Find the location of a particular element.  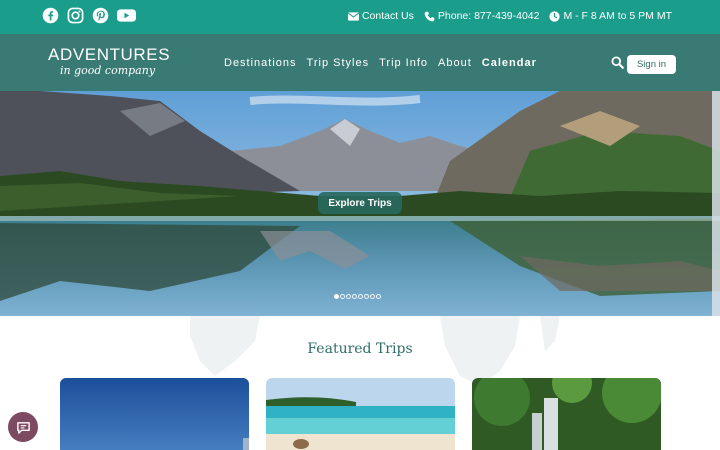

nav-item-trip-info: Trip Info is located at coordinates (403, 63).